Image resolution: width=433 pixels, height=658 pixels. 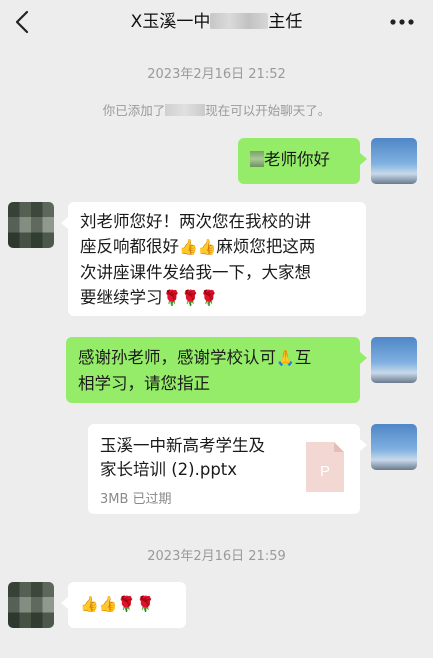 What do you see at coordinates (134, 110) in the screenshot?
I see `system-message-prefix: 你已添加了` at bounding box center [134, 110].